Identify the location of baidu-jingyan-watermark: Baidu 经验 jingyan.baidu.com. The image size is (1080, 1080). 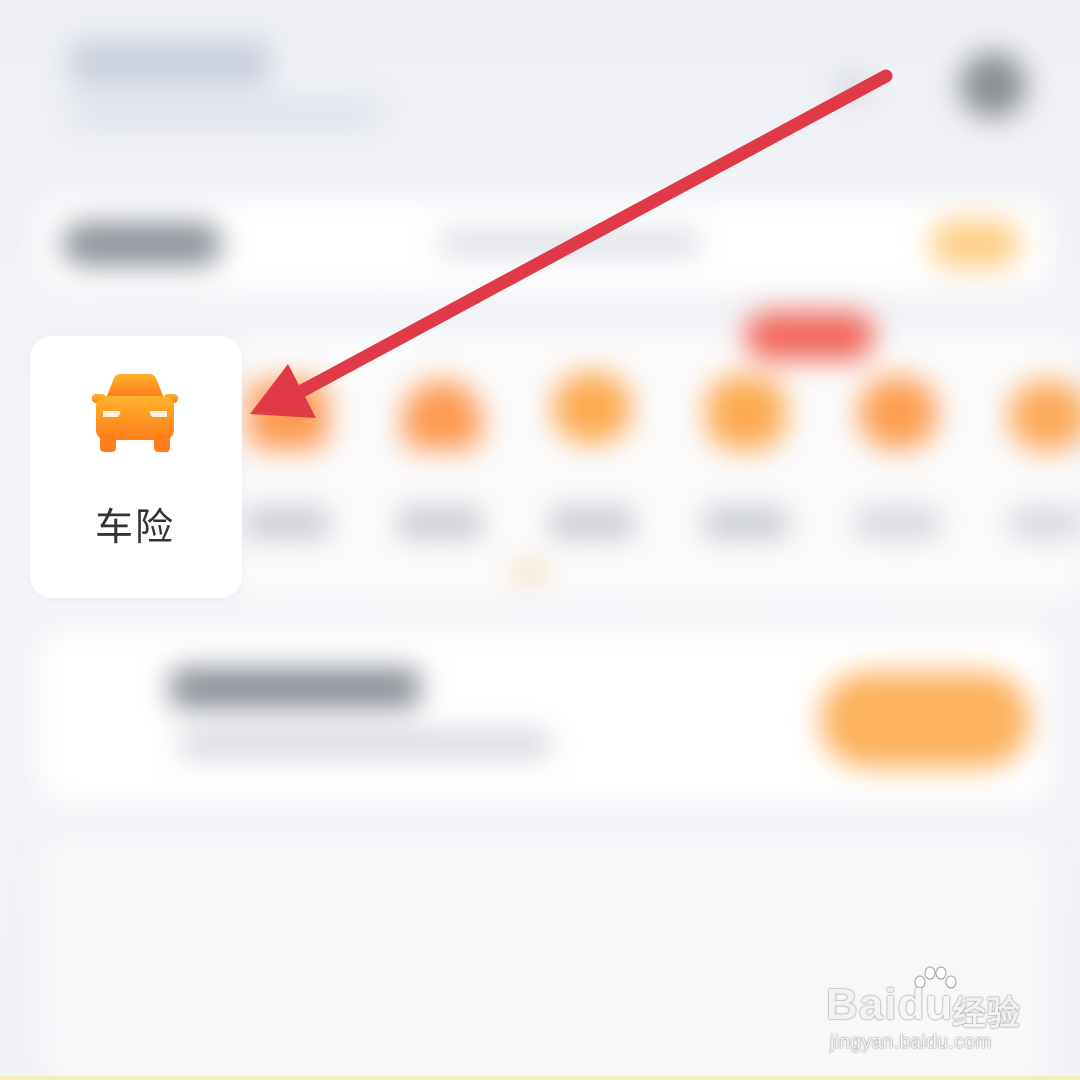
(936, 1016).